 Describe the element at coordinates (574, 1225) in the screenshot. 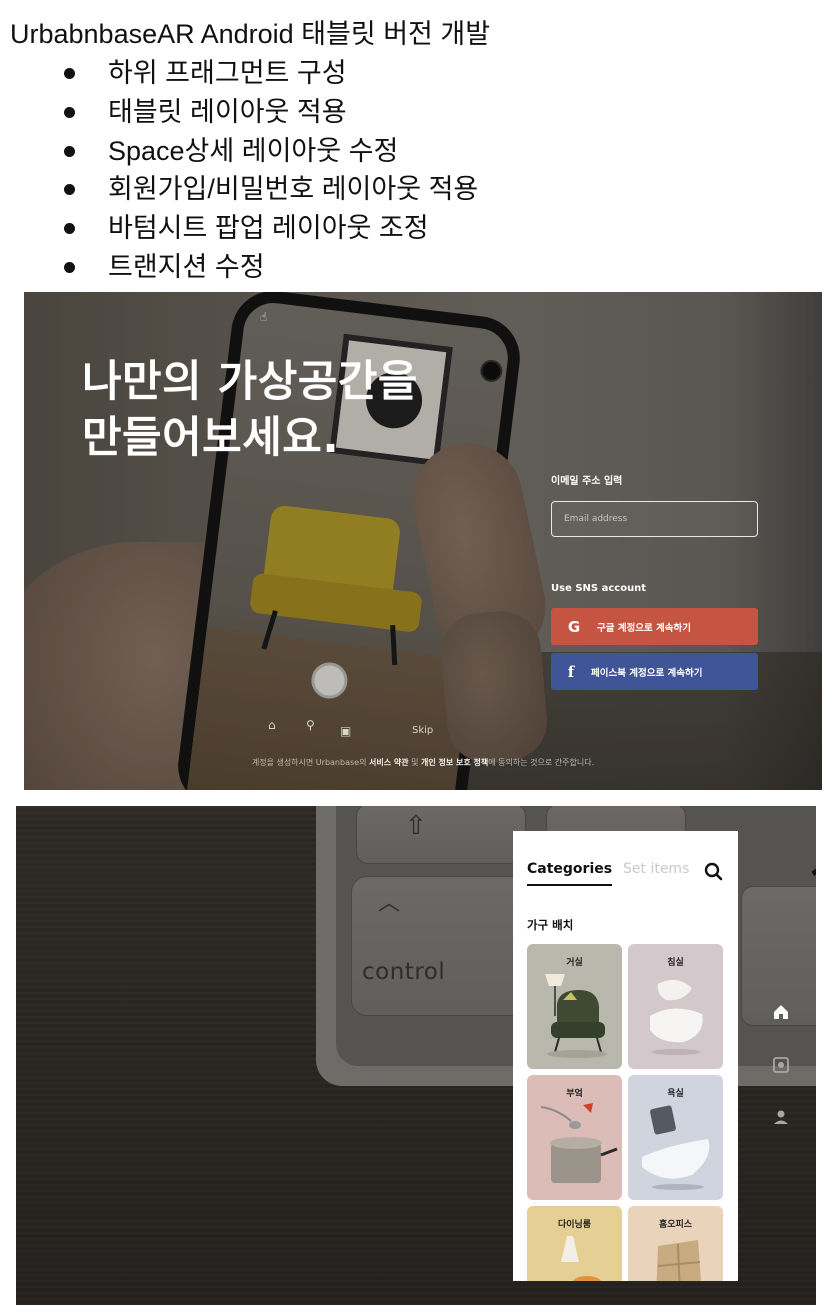

I see `category-label: 다이닝룸` at that location.